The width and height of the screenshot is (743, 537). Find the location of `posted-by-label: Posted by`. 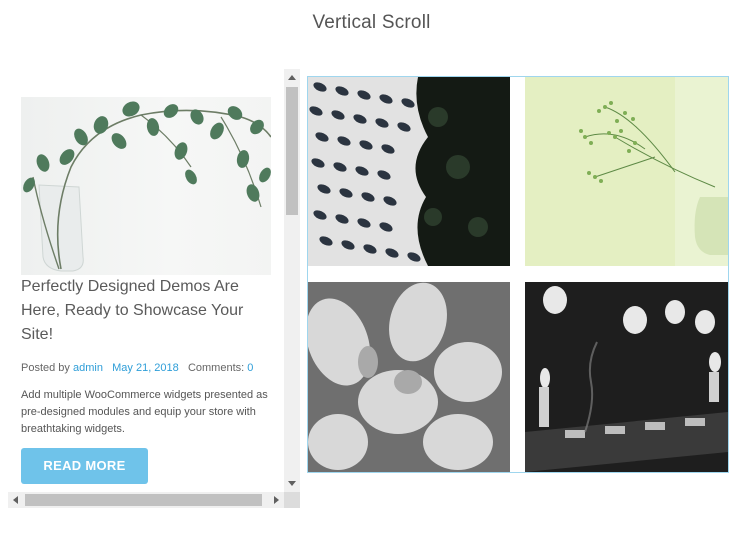

posted-by-label: Posted by is located at coordinates (45, 368).